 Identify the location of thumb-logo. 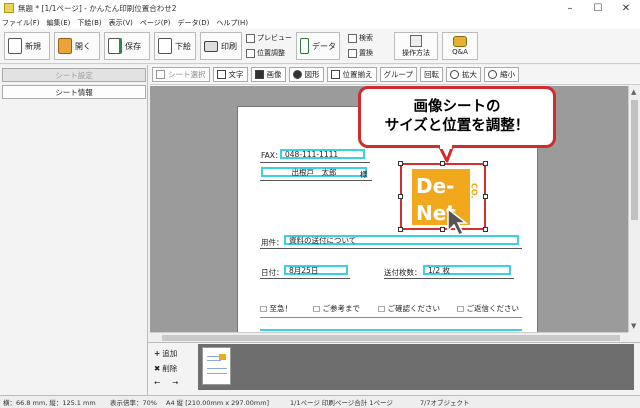
(222, 357).